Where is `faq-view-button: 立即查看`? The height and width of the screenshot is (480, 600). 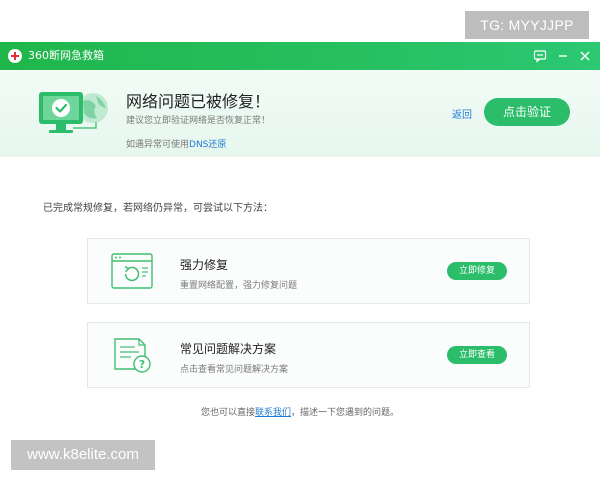 faq-view-button: 立即查看 is located at coordinates (477, 355).